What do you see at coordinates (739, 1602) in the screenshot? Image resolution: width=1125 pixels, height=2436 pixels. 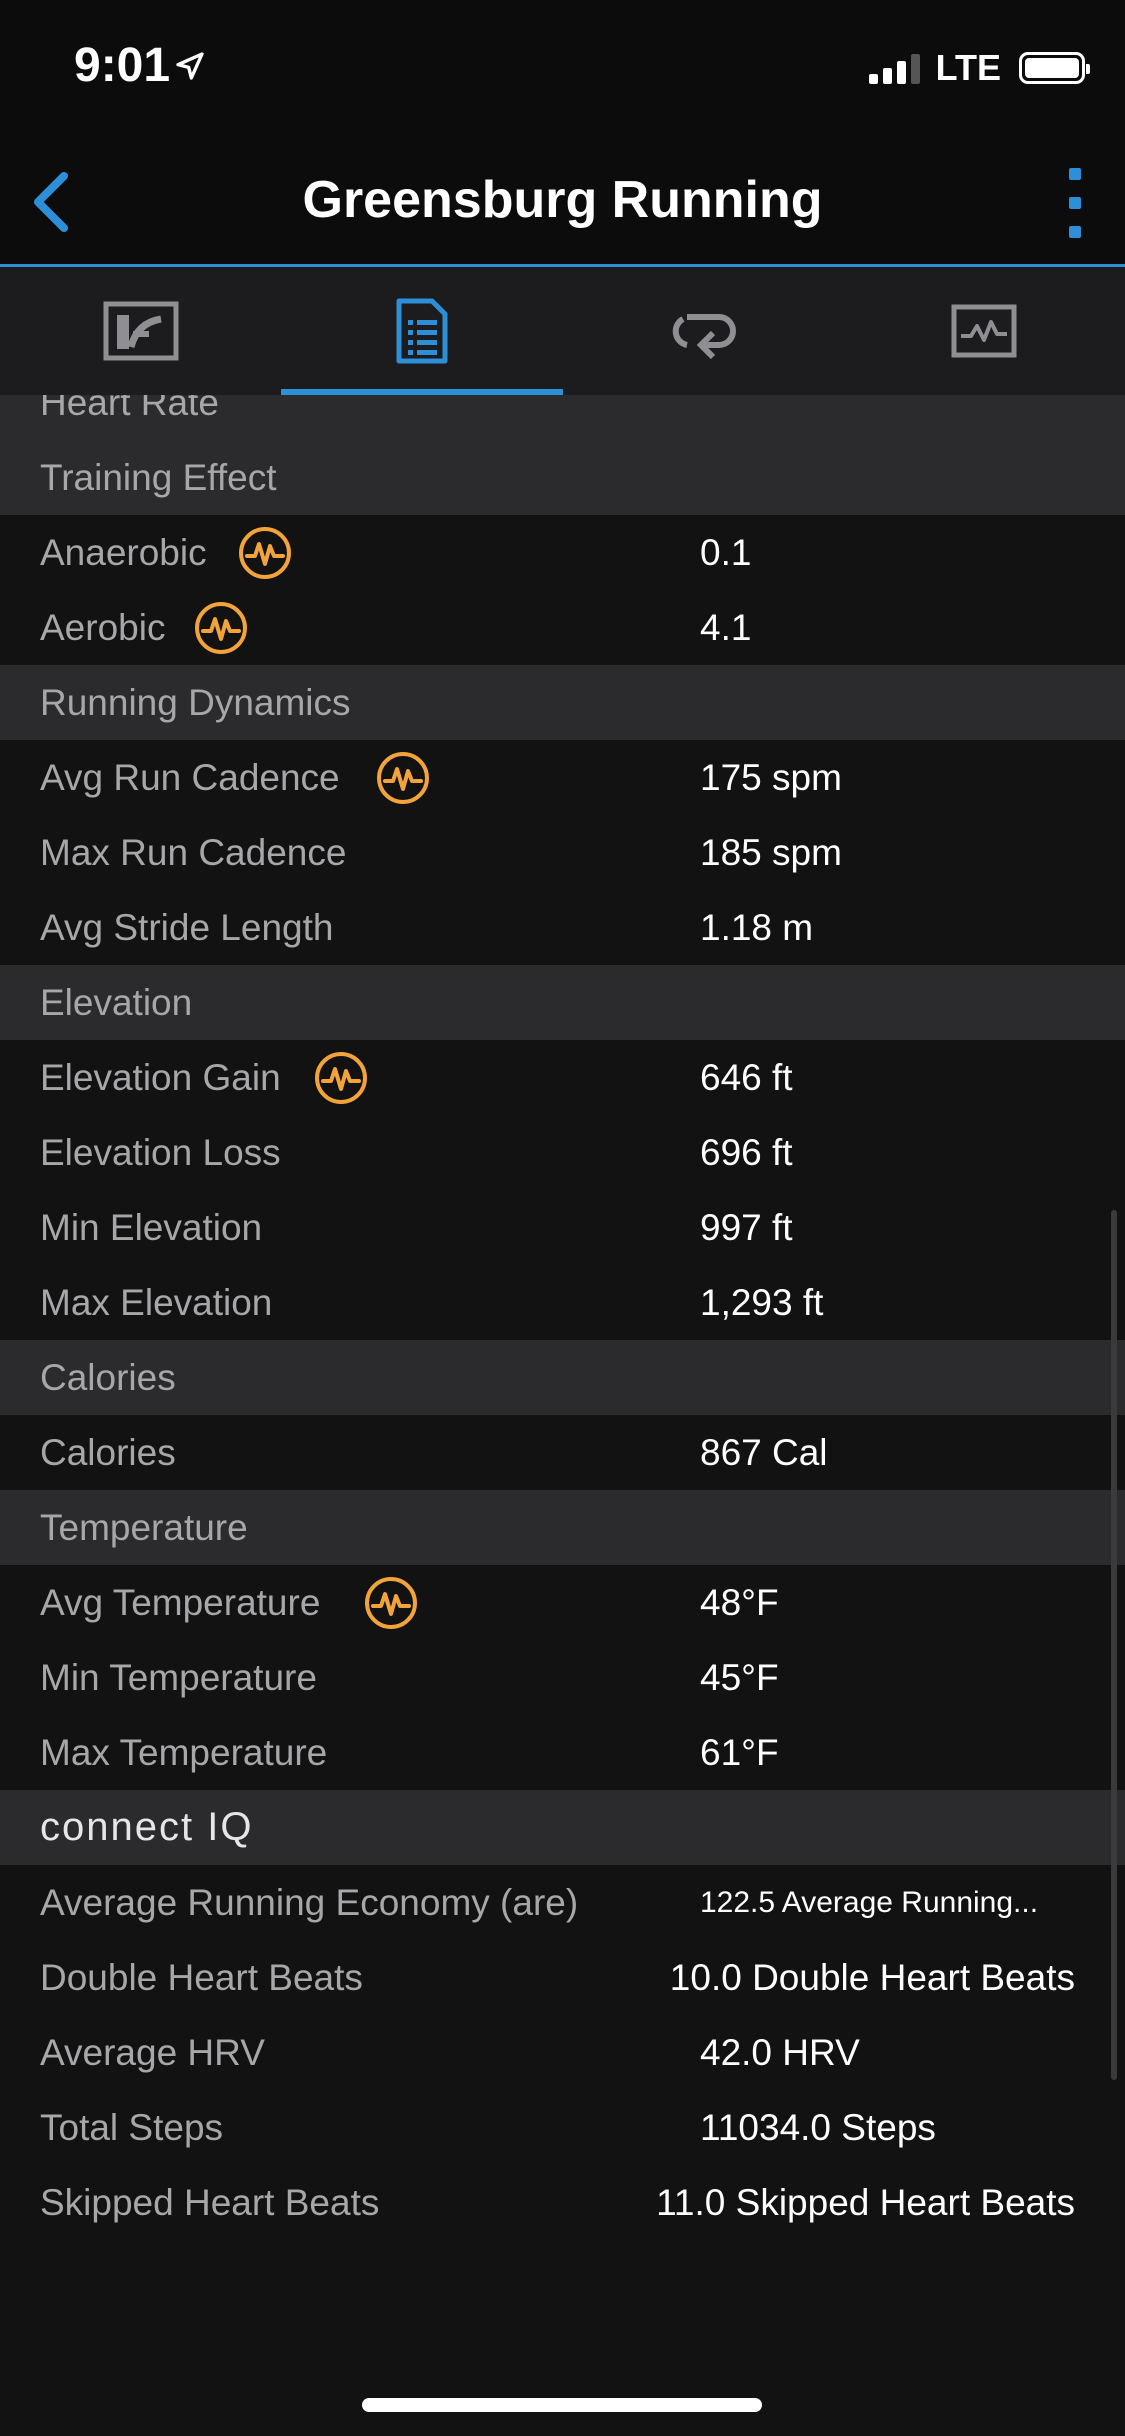 I see `row-value: 48°F` at bounding box center [739, 1602].